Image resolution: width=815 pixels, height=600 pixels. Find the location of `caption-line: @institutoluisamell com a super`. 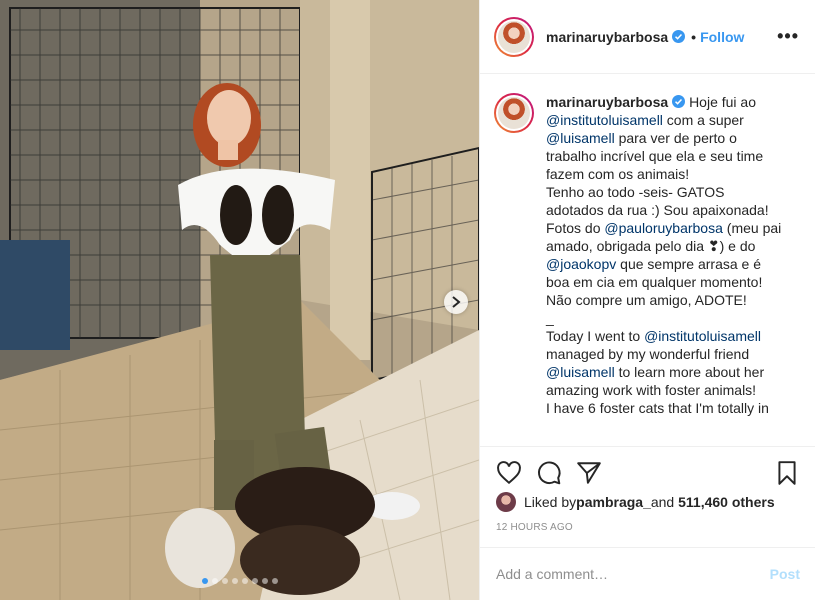

caption-line: @institutoluisamell com a super is located at coordinates (671, 120).